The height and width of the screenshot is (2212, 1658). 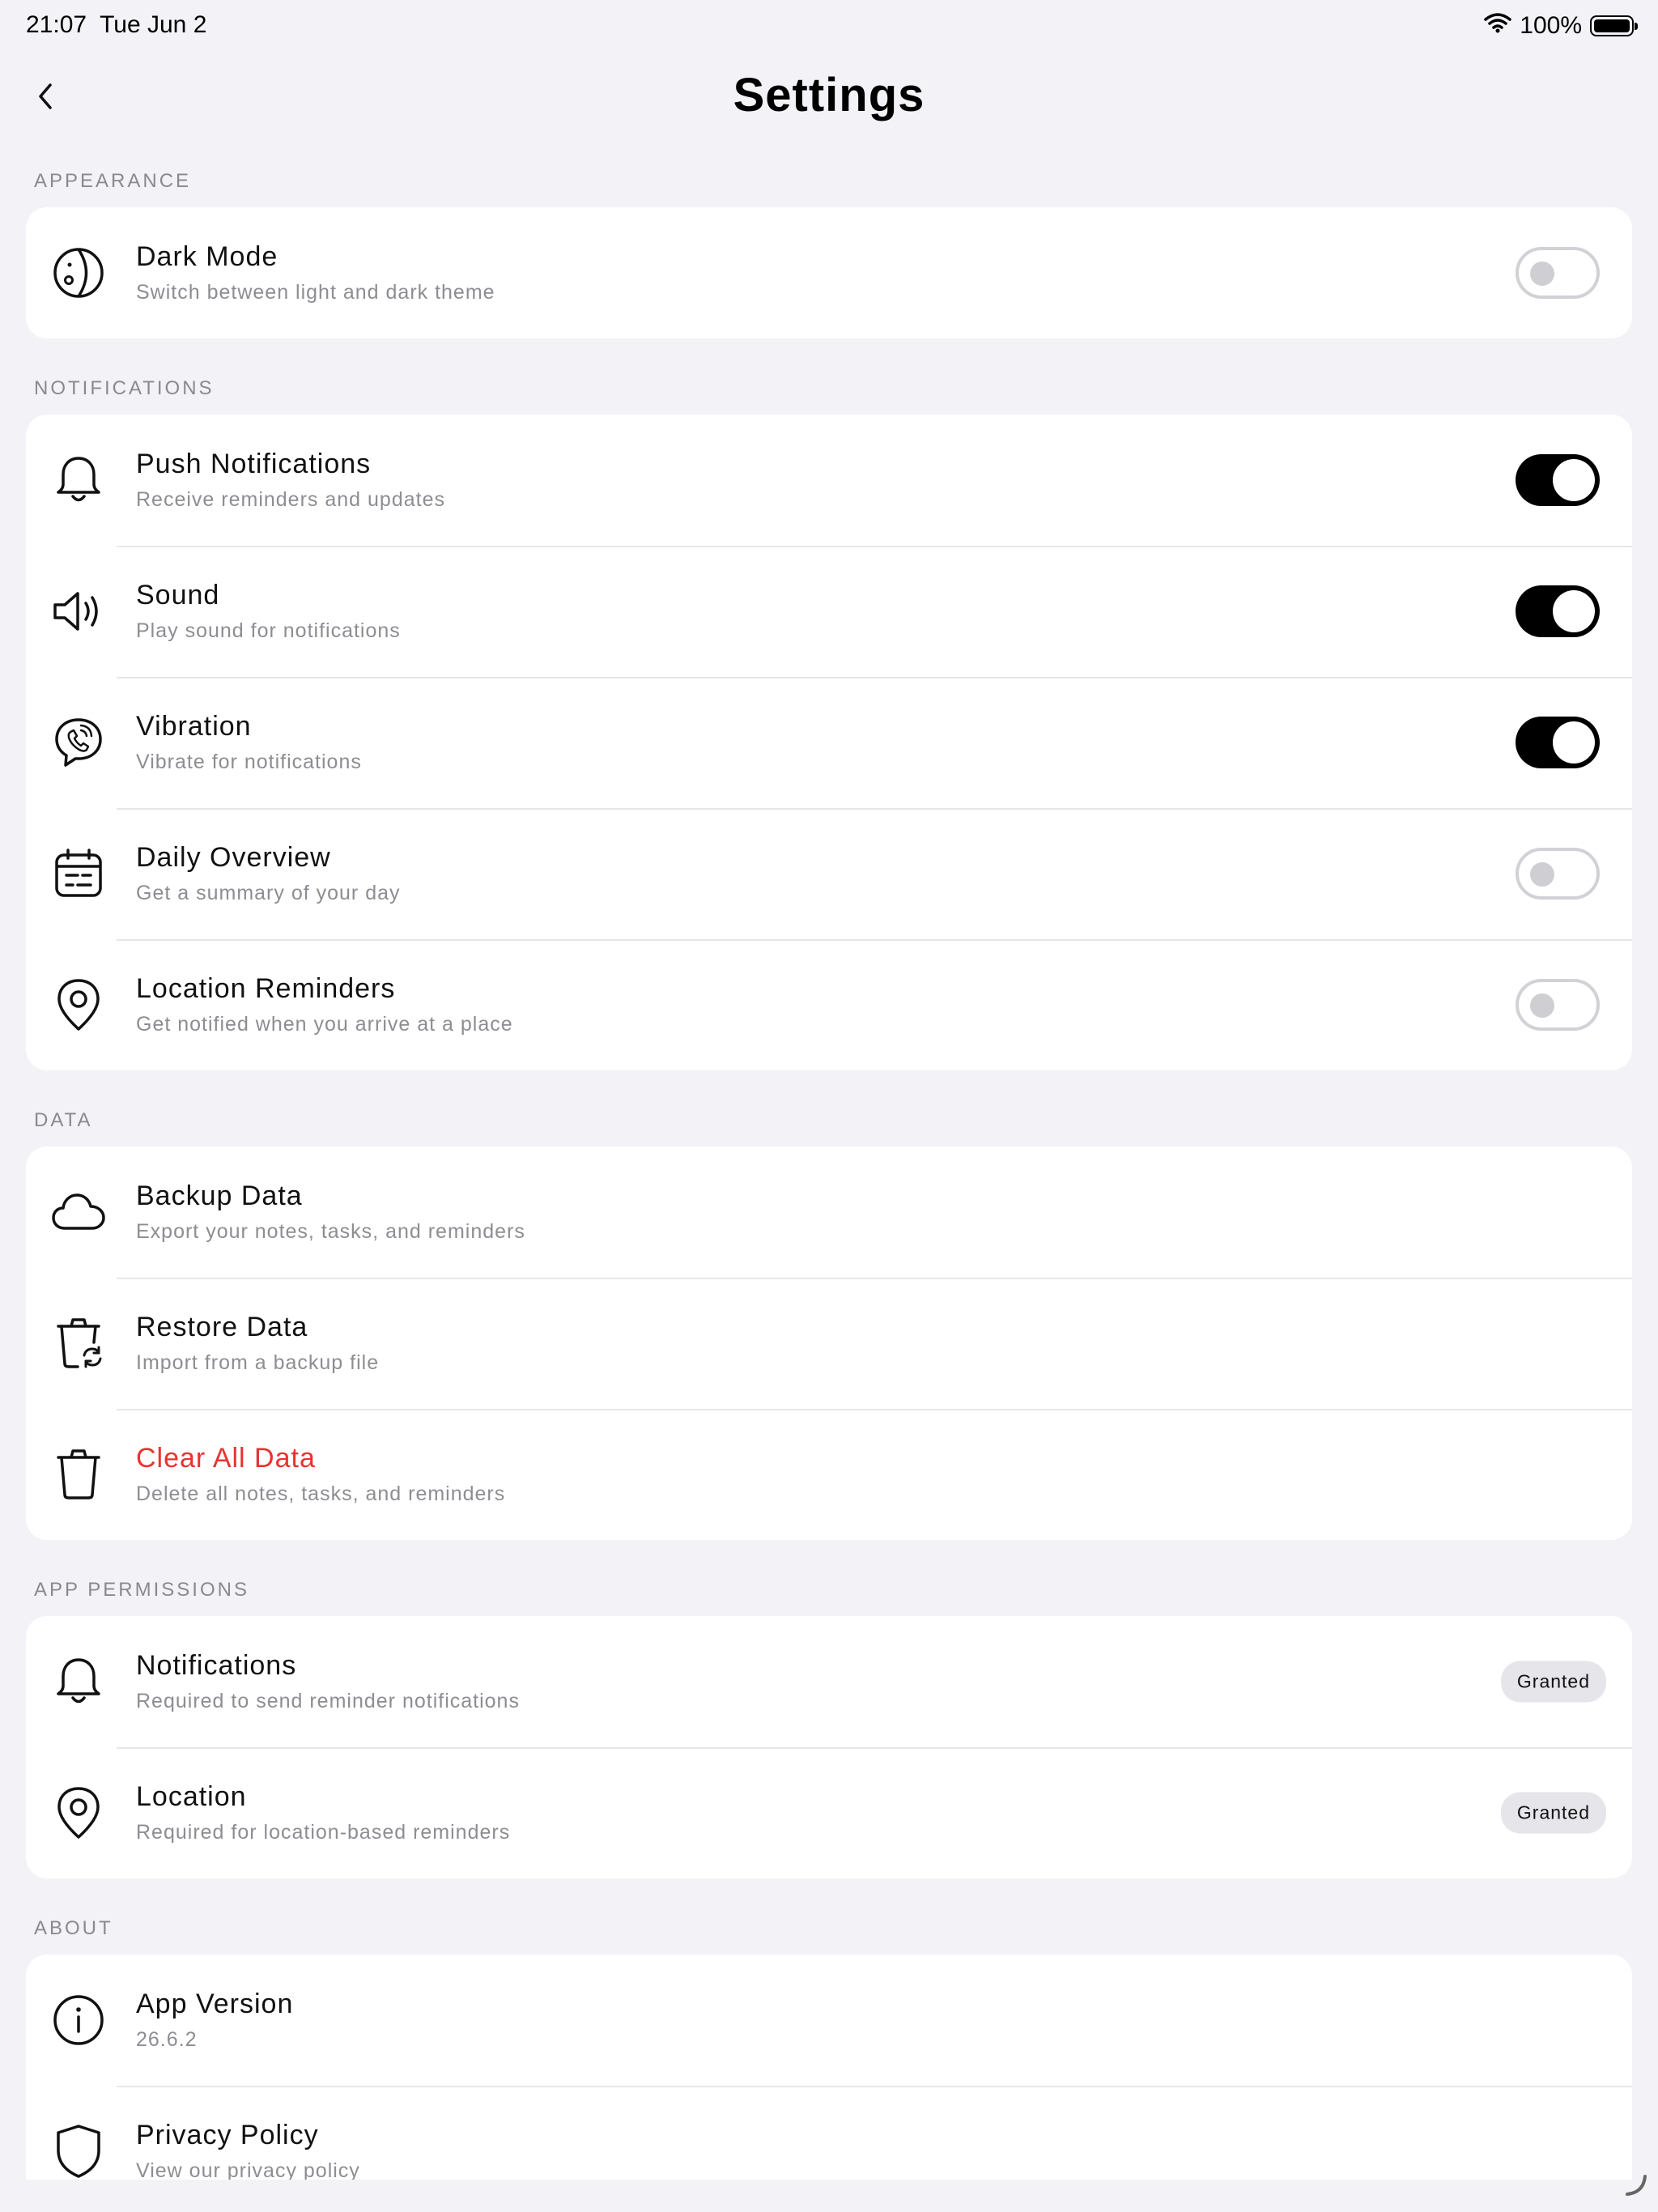 I want to click on app-version-title: App Version, so click(x=215, y=2004).